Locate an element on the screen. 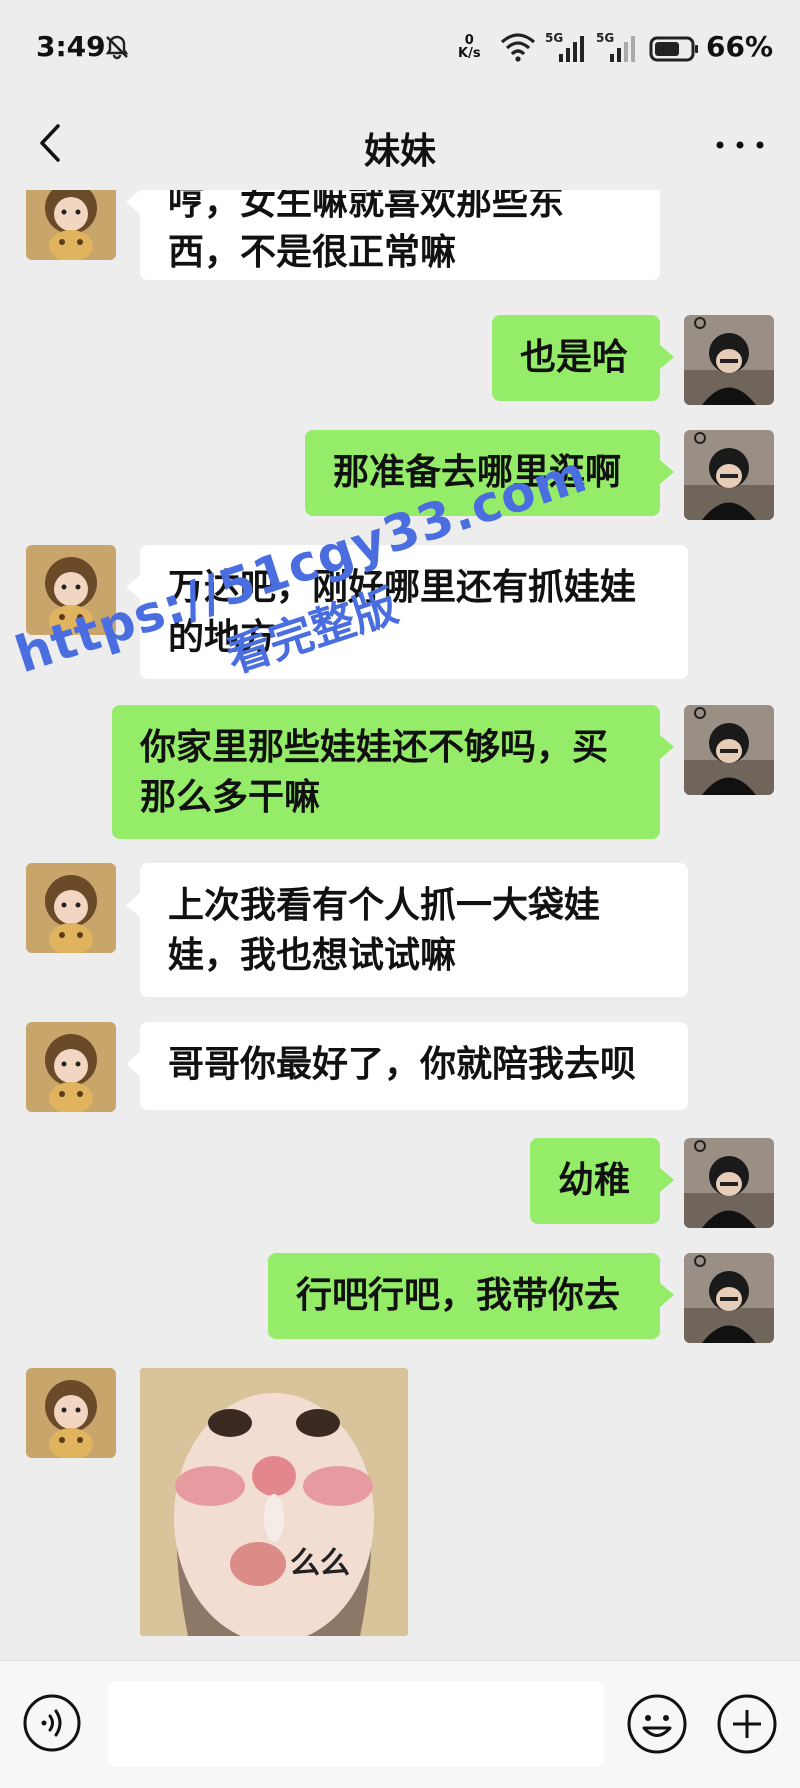 The image size is (800, 1788). bell-muted-icon is located at coordinates (117, 47).